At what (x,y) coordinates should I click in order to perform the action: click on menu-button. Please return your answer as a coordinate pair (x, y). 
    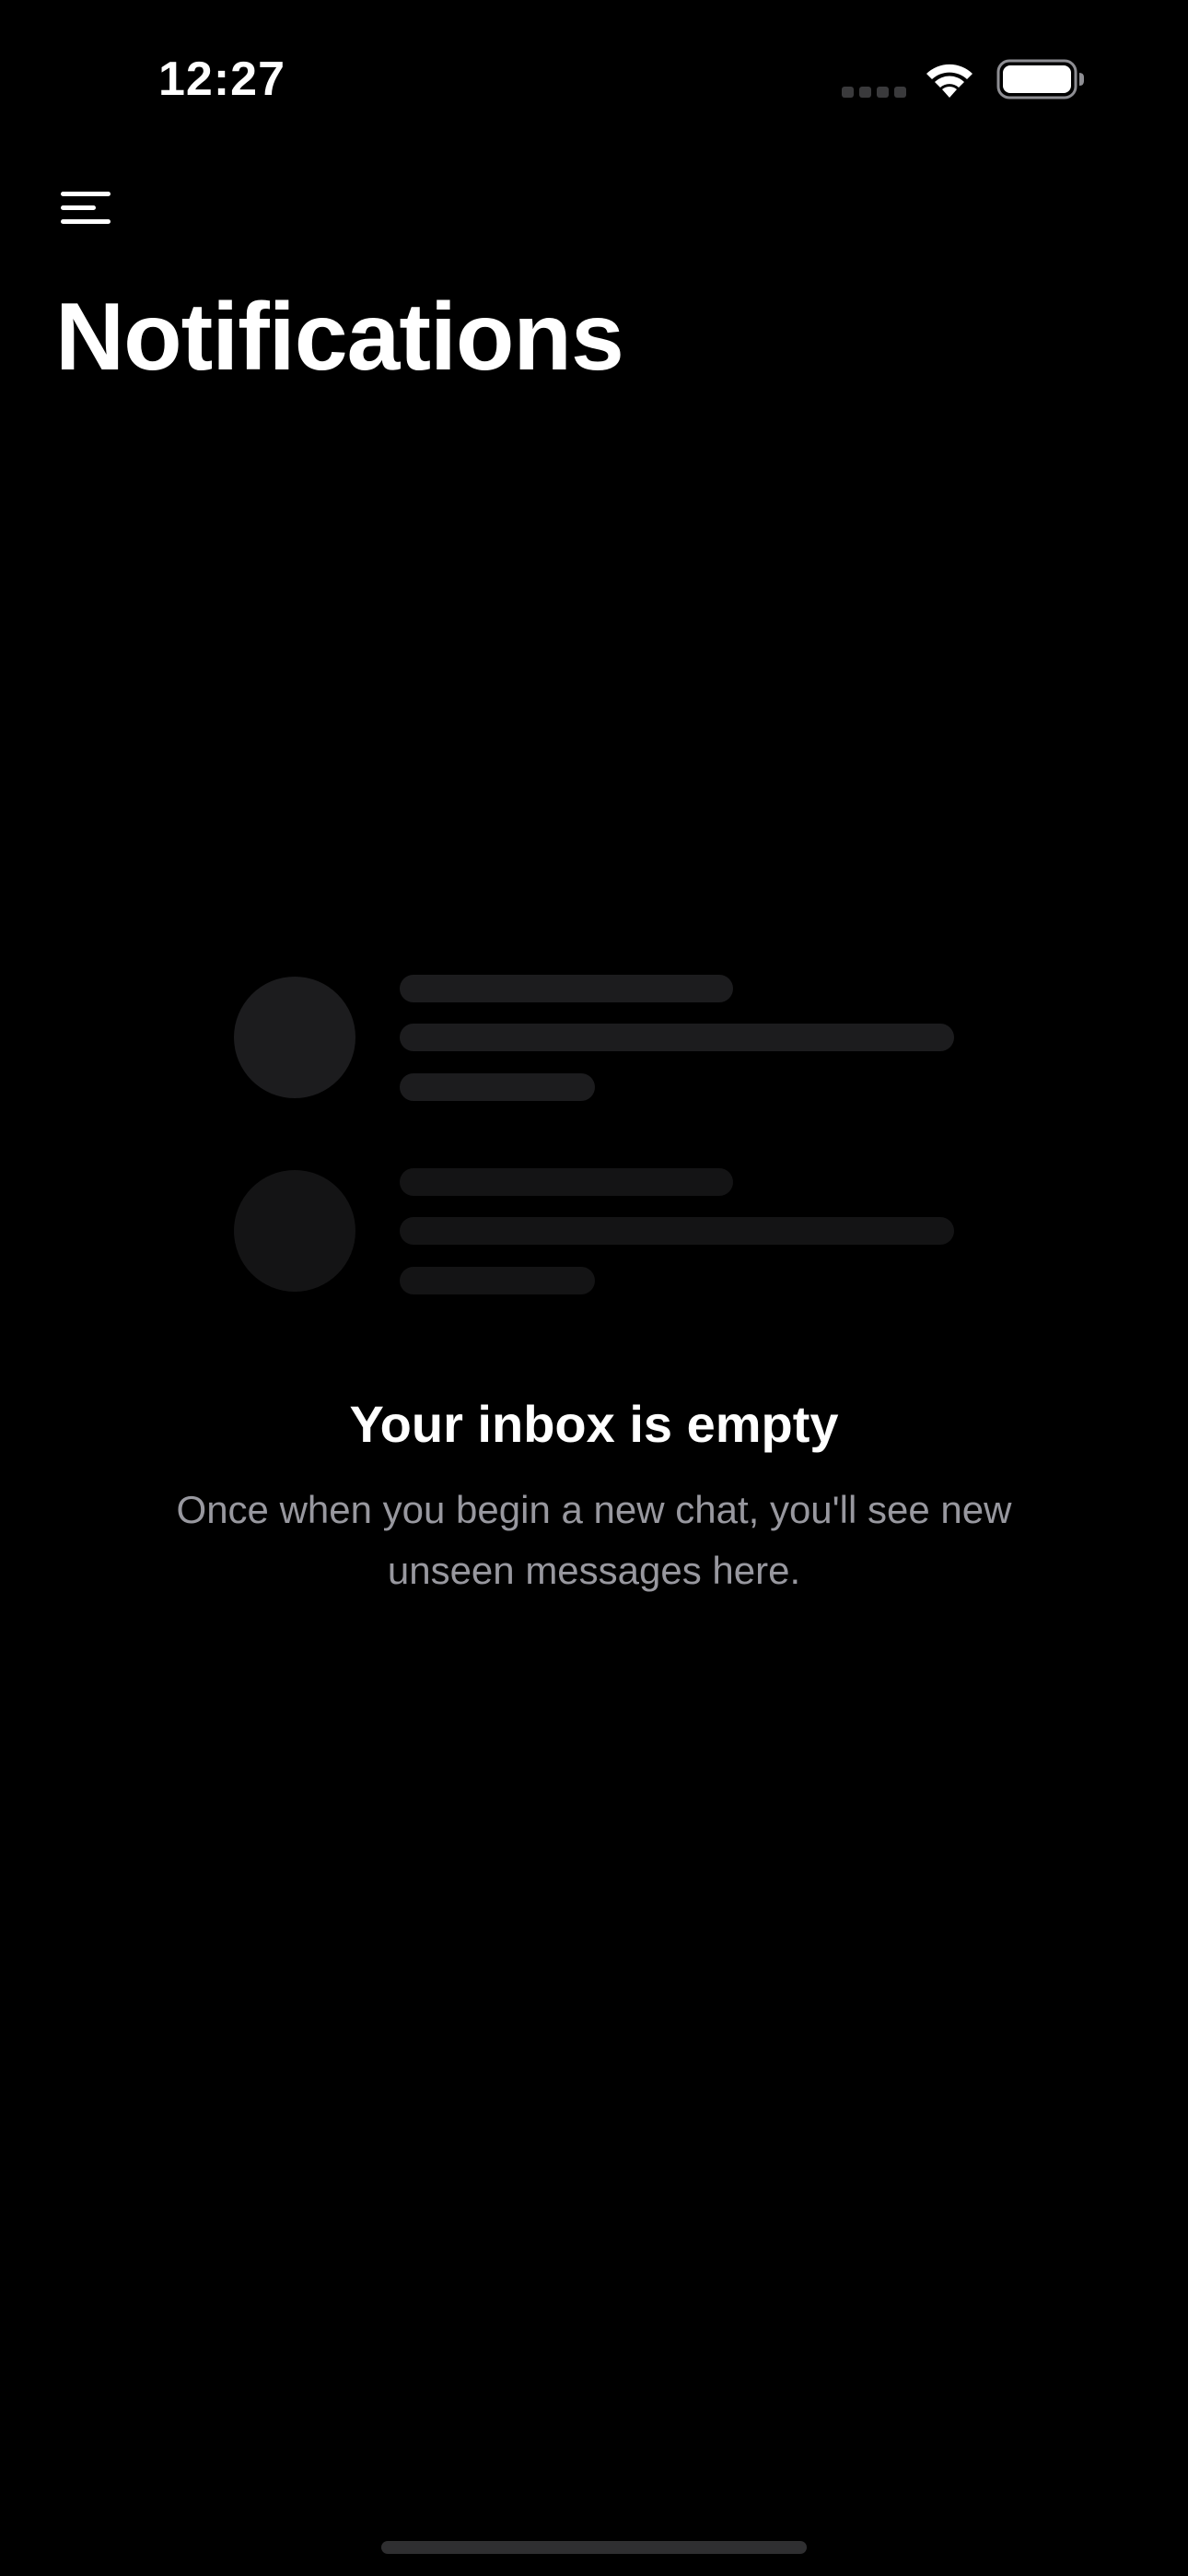
    Looking at the image, I should click on (87, 208).